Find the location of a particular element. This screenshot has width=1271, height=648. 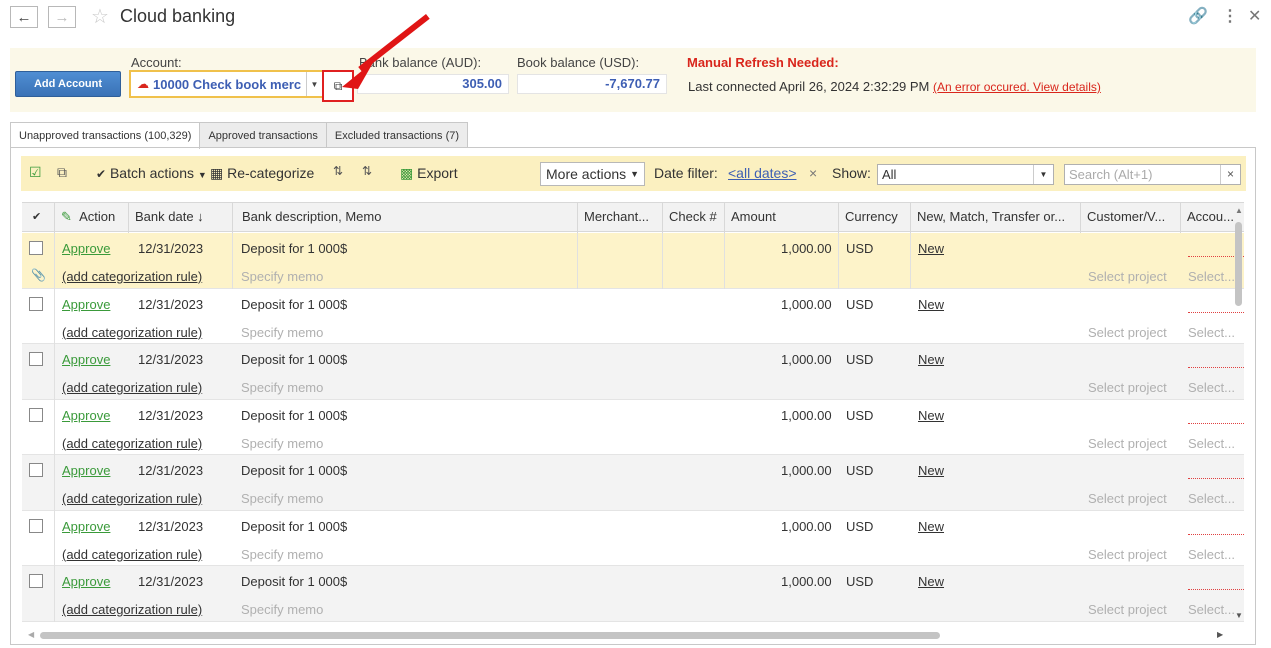

attachment-icon: 📎 is located at coordinates (38, 275).